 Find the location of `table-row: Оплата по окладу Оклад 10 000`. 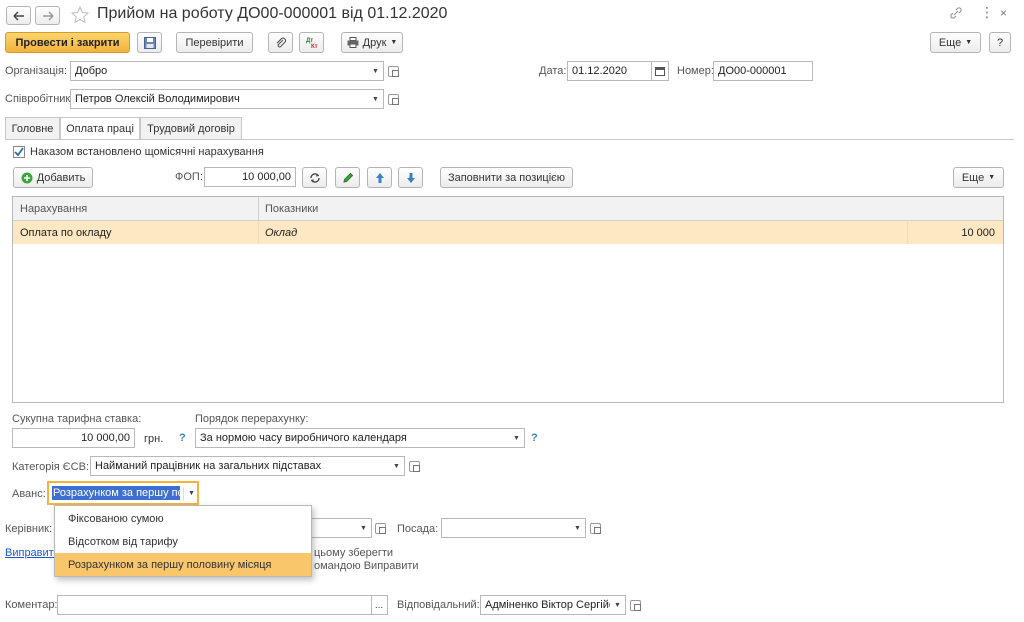

table-row: Оплата по окладу Оклад 10 000 is located at coordinates (508, 232).